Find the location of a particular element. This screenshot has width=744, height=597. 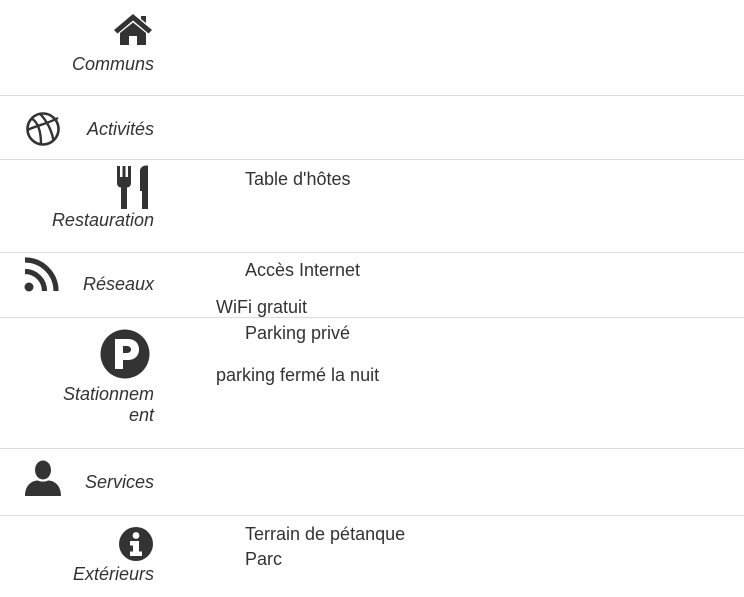

category-label-line: ent is located at coordinates (141, 415).